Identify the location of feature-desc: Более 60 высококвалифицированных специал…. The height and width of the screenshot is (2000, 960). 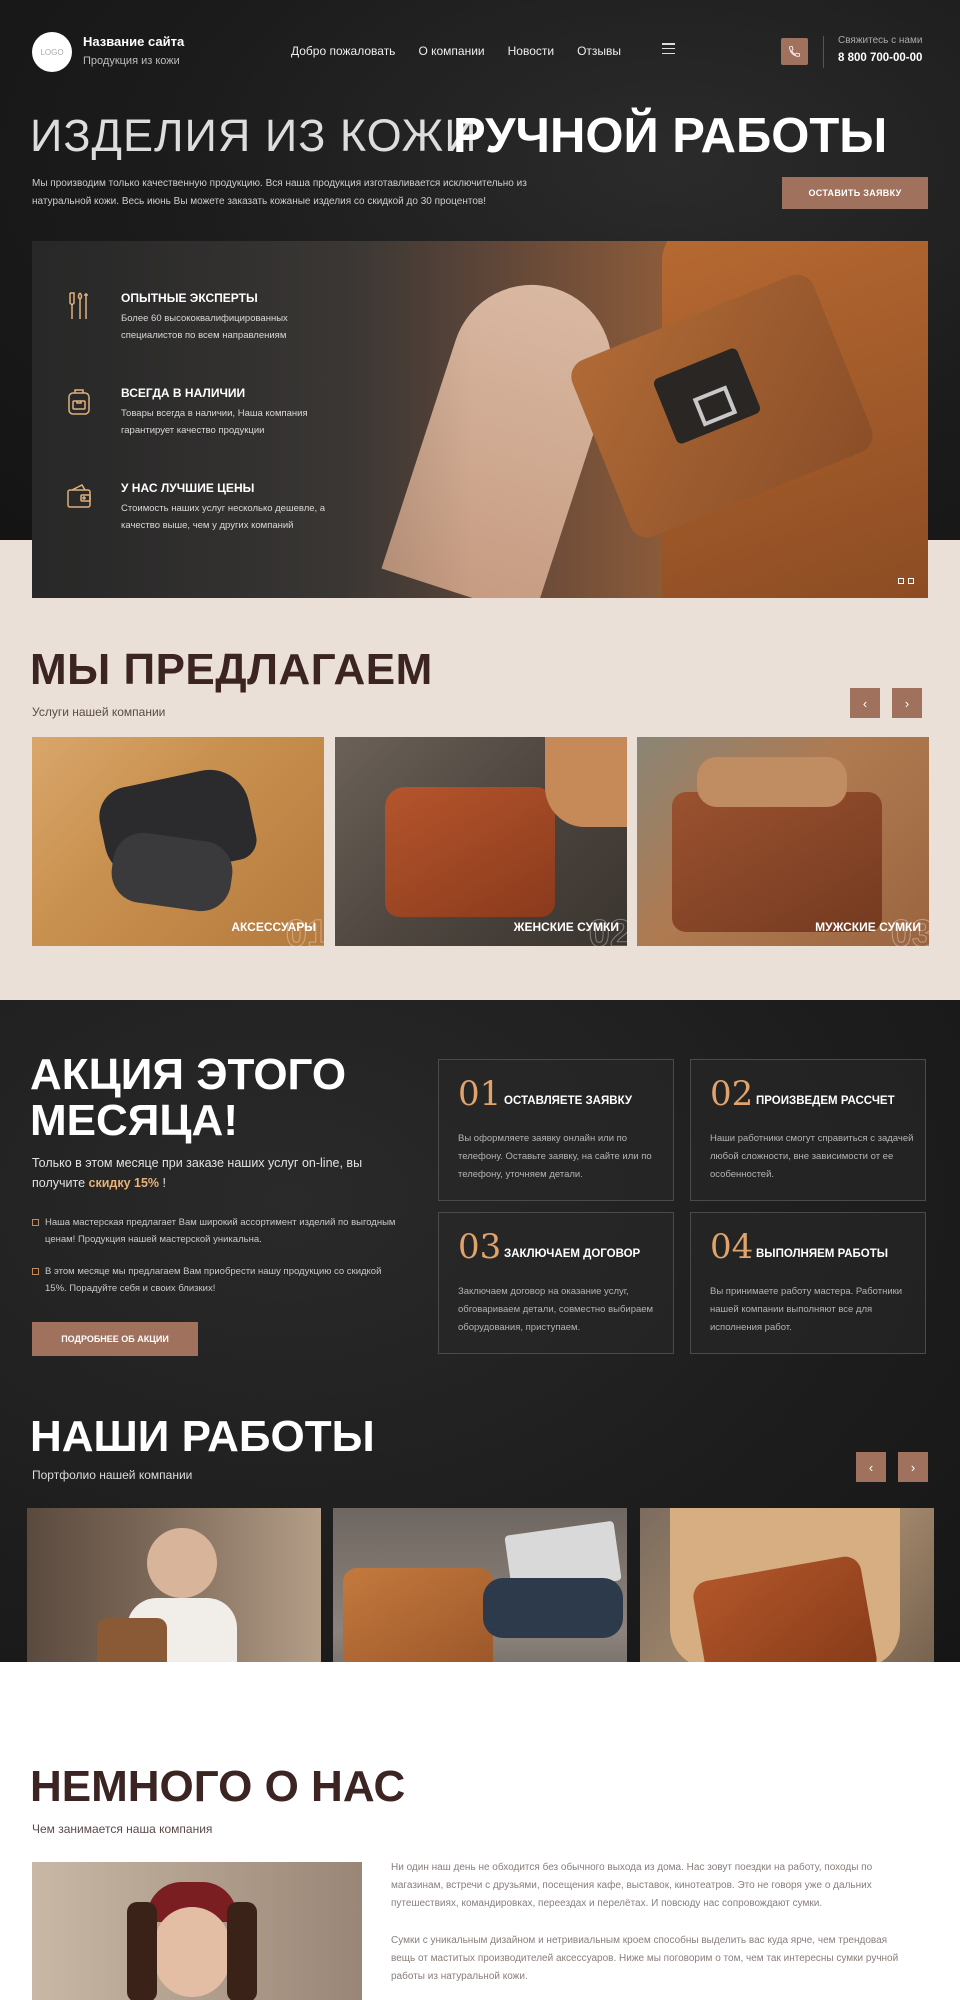
(204, 327).